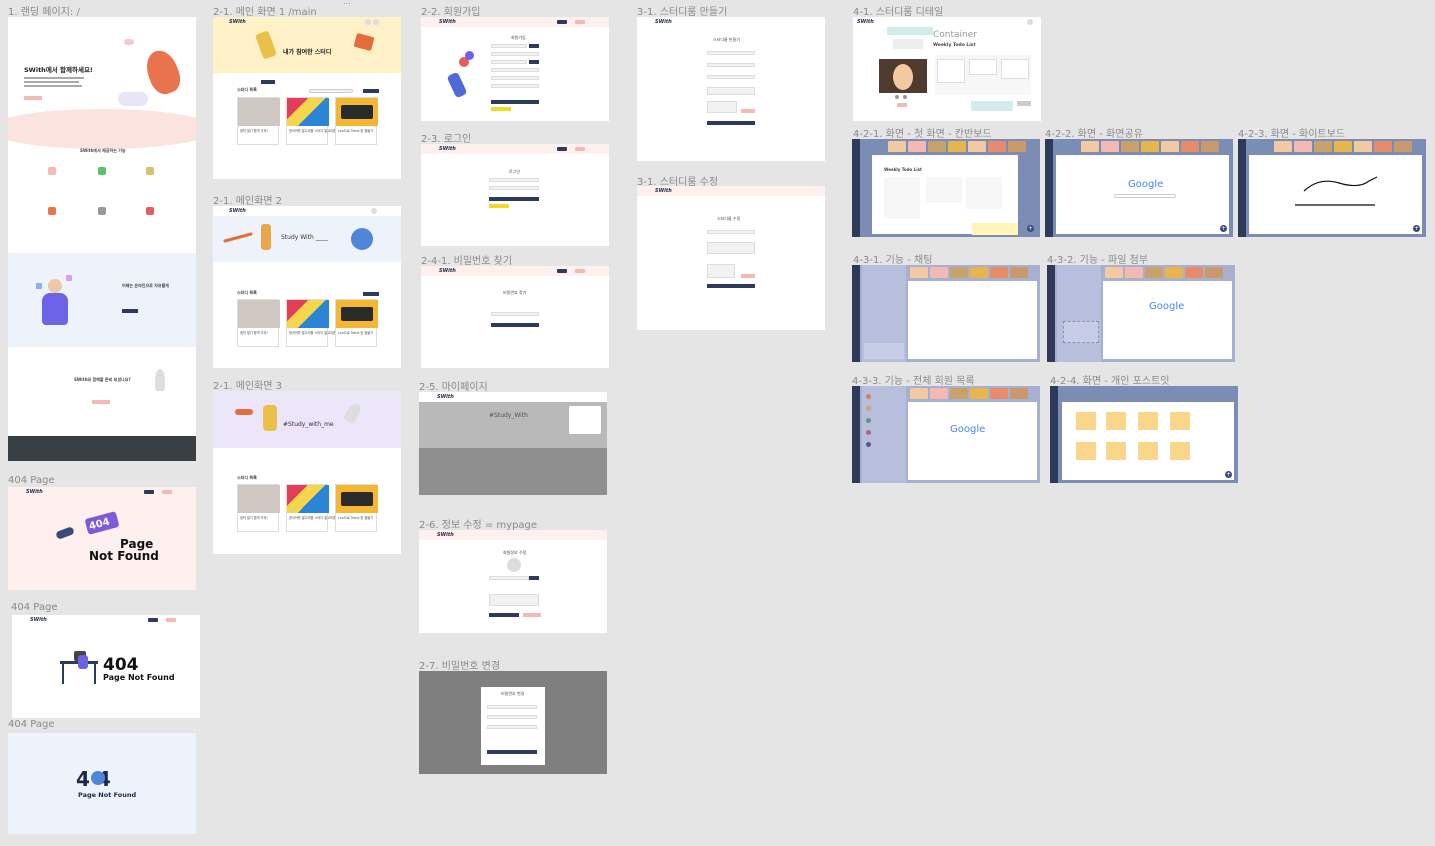 The image size is (1435, 846). Describe the element at coordinates (1291, 132) in the screenshot. I see `frame-label-whiteboard: 4-2-3. 화면 - 화이트보드` at that location.